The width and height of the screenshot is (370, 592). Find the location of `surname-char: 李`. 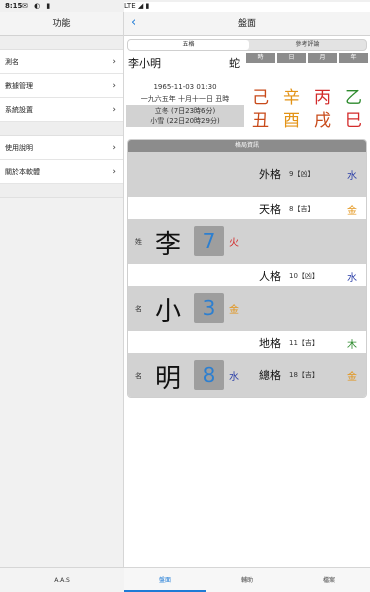

surname-char: 李 is located at coordinates (168, 245).